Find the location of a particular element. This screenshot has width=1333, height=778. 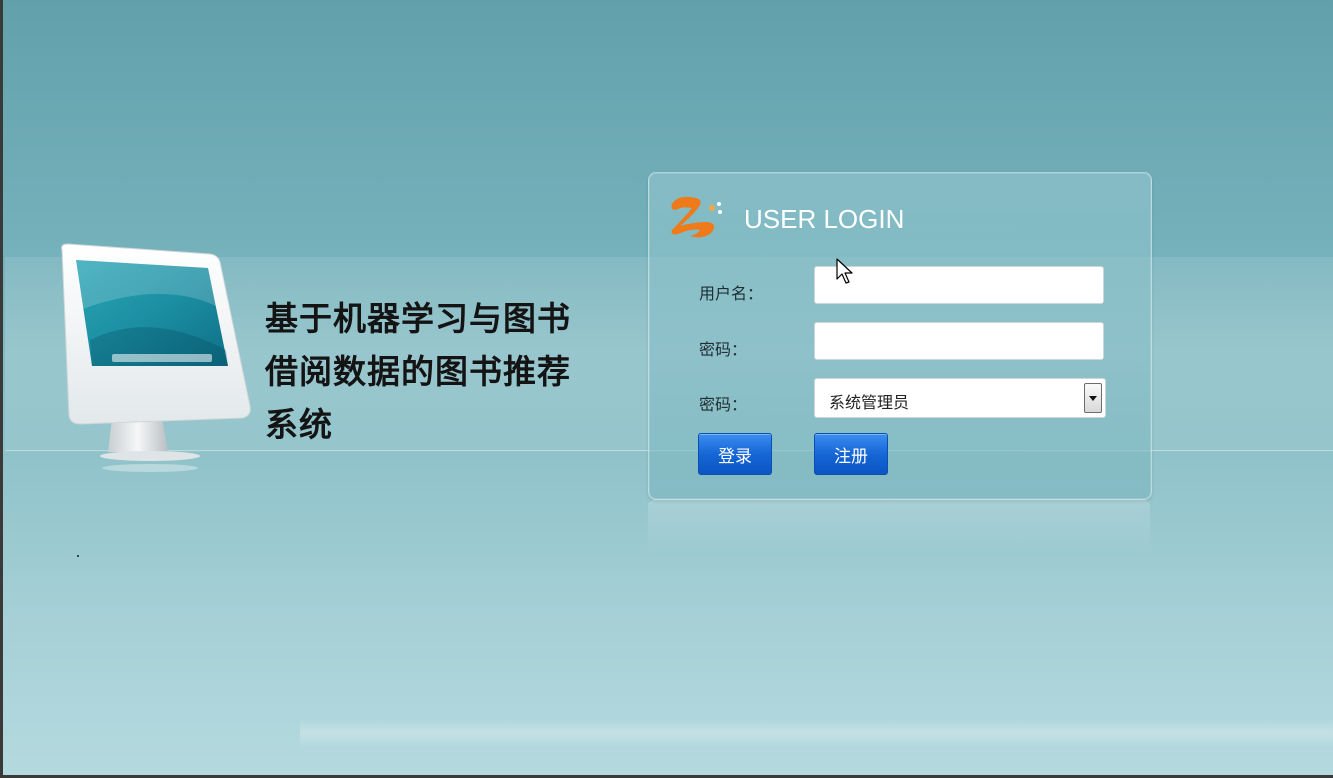

computer-monitor-icon is located at coordinates (155, 360).